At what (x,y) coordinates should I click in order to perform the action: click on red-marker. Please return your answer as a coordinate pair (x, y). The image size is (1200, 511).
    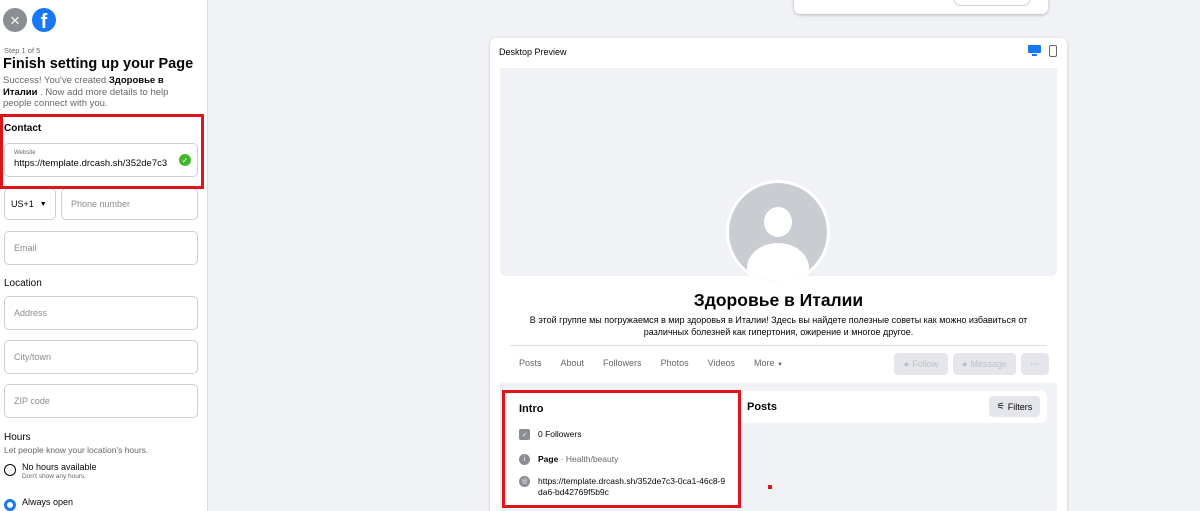
    Looking at the image, I should click on (770, 487).